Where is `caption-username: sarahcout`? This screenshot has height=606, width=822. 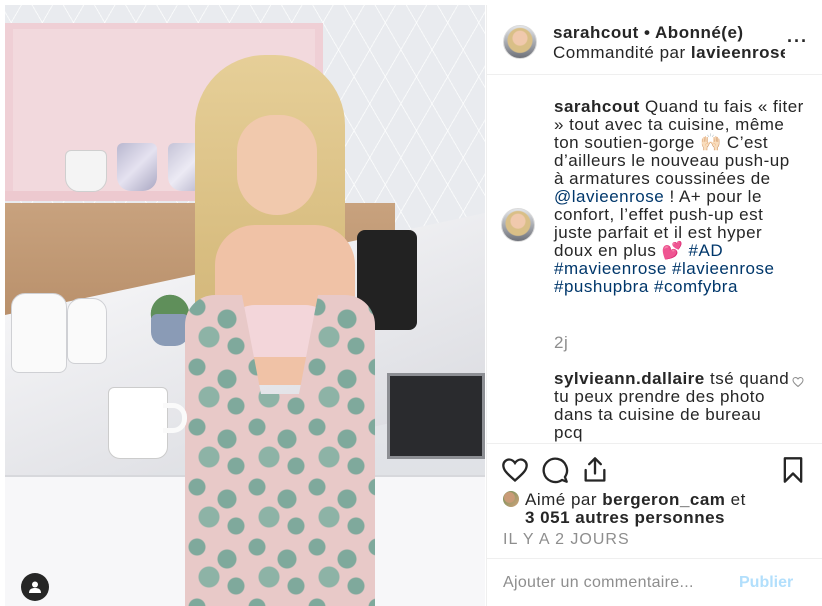
caption-username: sarahcout is located at coordinates (597, 106).